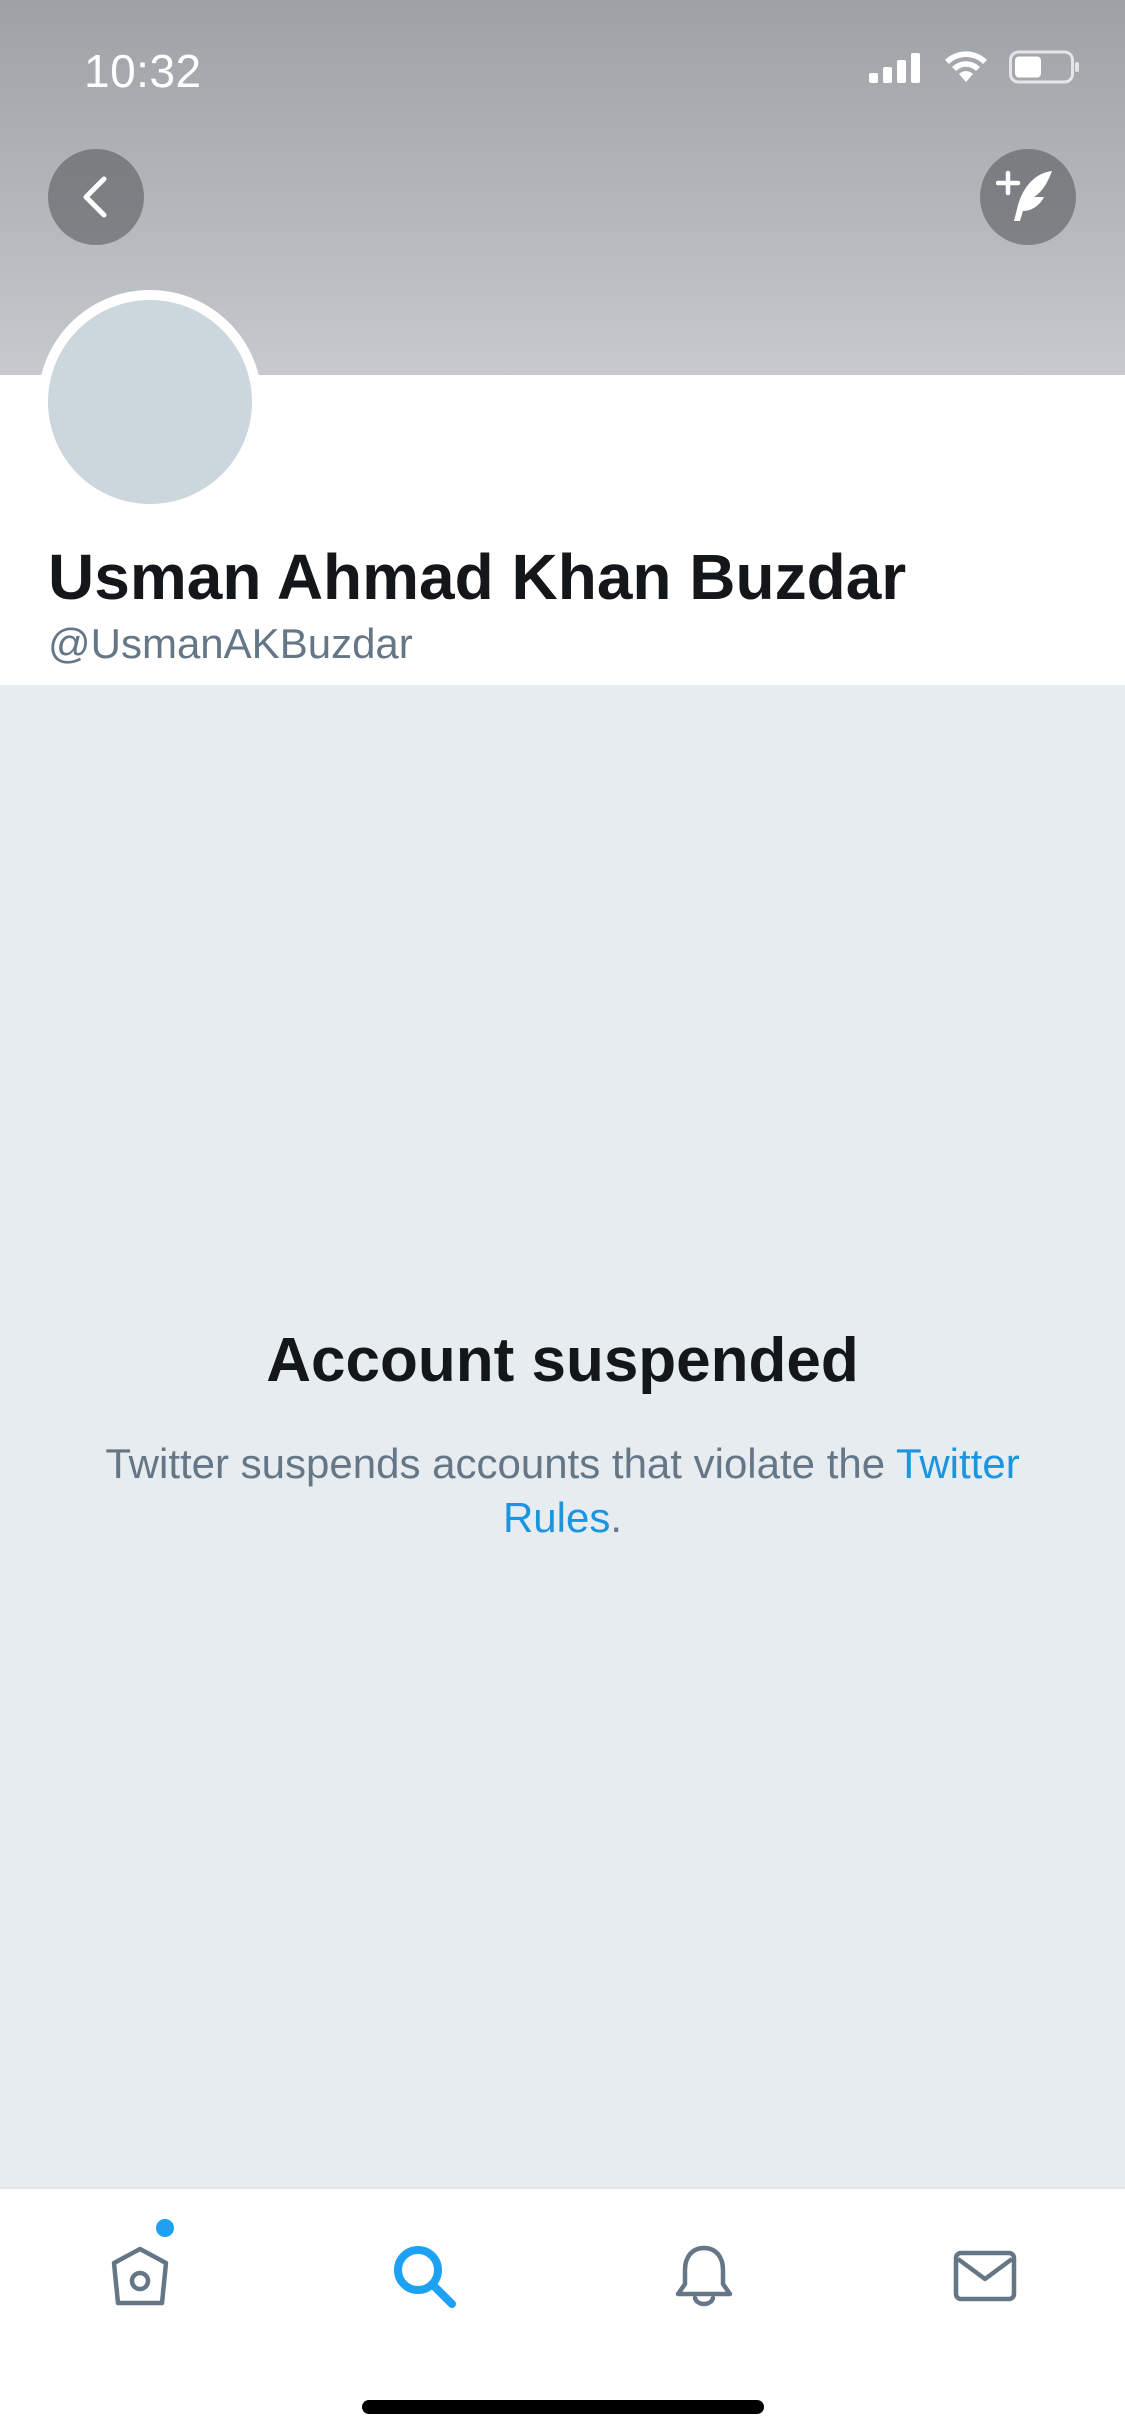  I want to click on status-time: 10:32, so click(143, 71).